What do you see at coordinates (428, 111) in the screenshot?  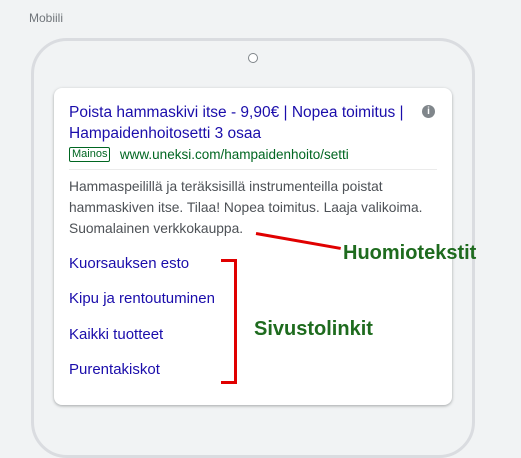 I see `info-icon: i` at bounding box center [428, 111].